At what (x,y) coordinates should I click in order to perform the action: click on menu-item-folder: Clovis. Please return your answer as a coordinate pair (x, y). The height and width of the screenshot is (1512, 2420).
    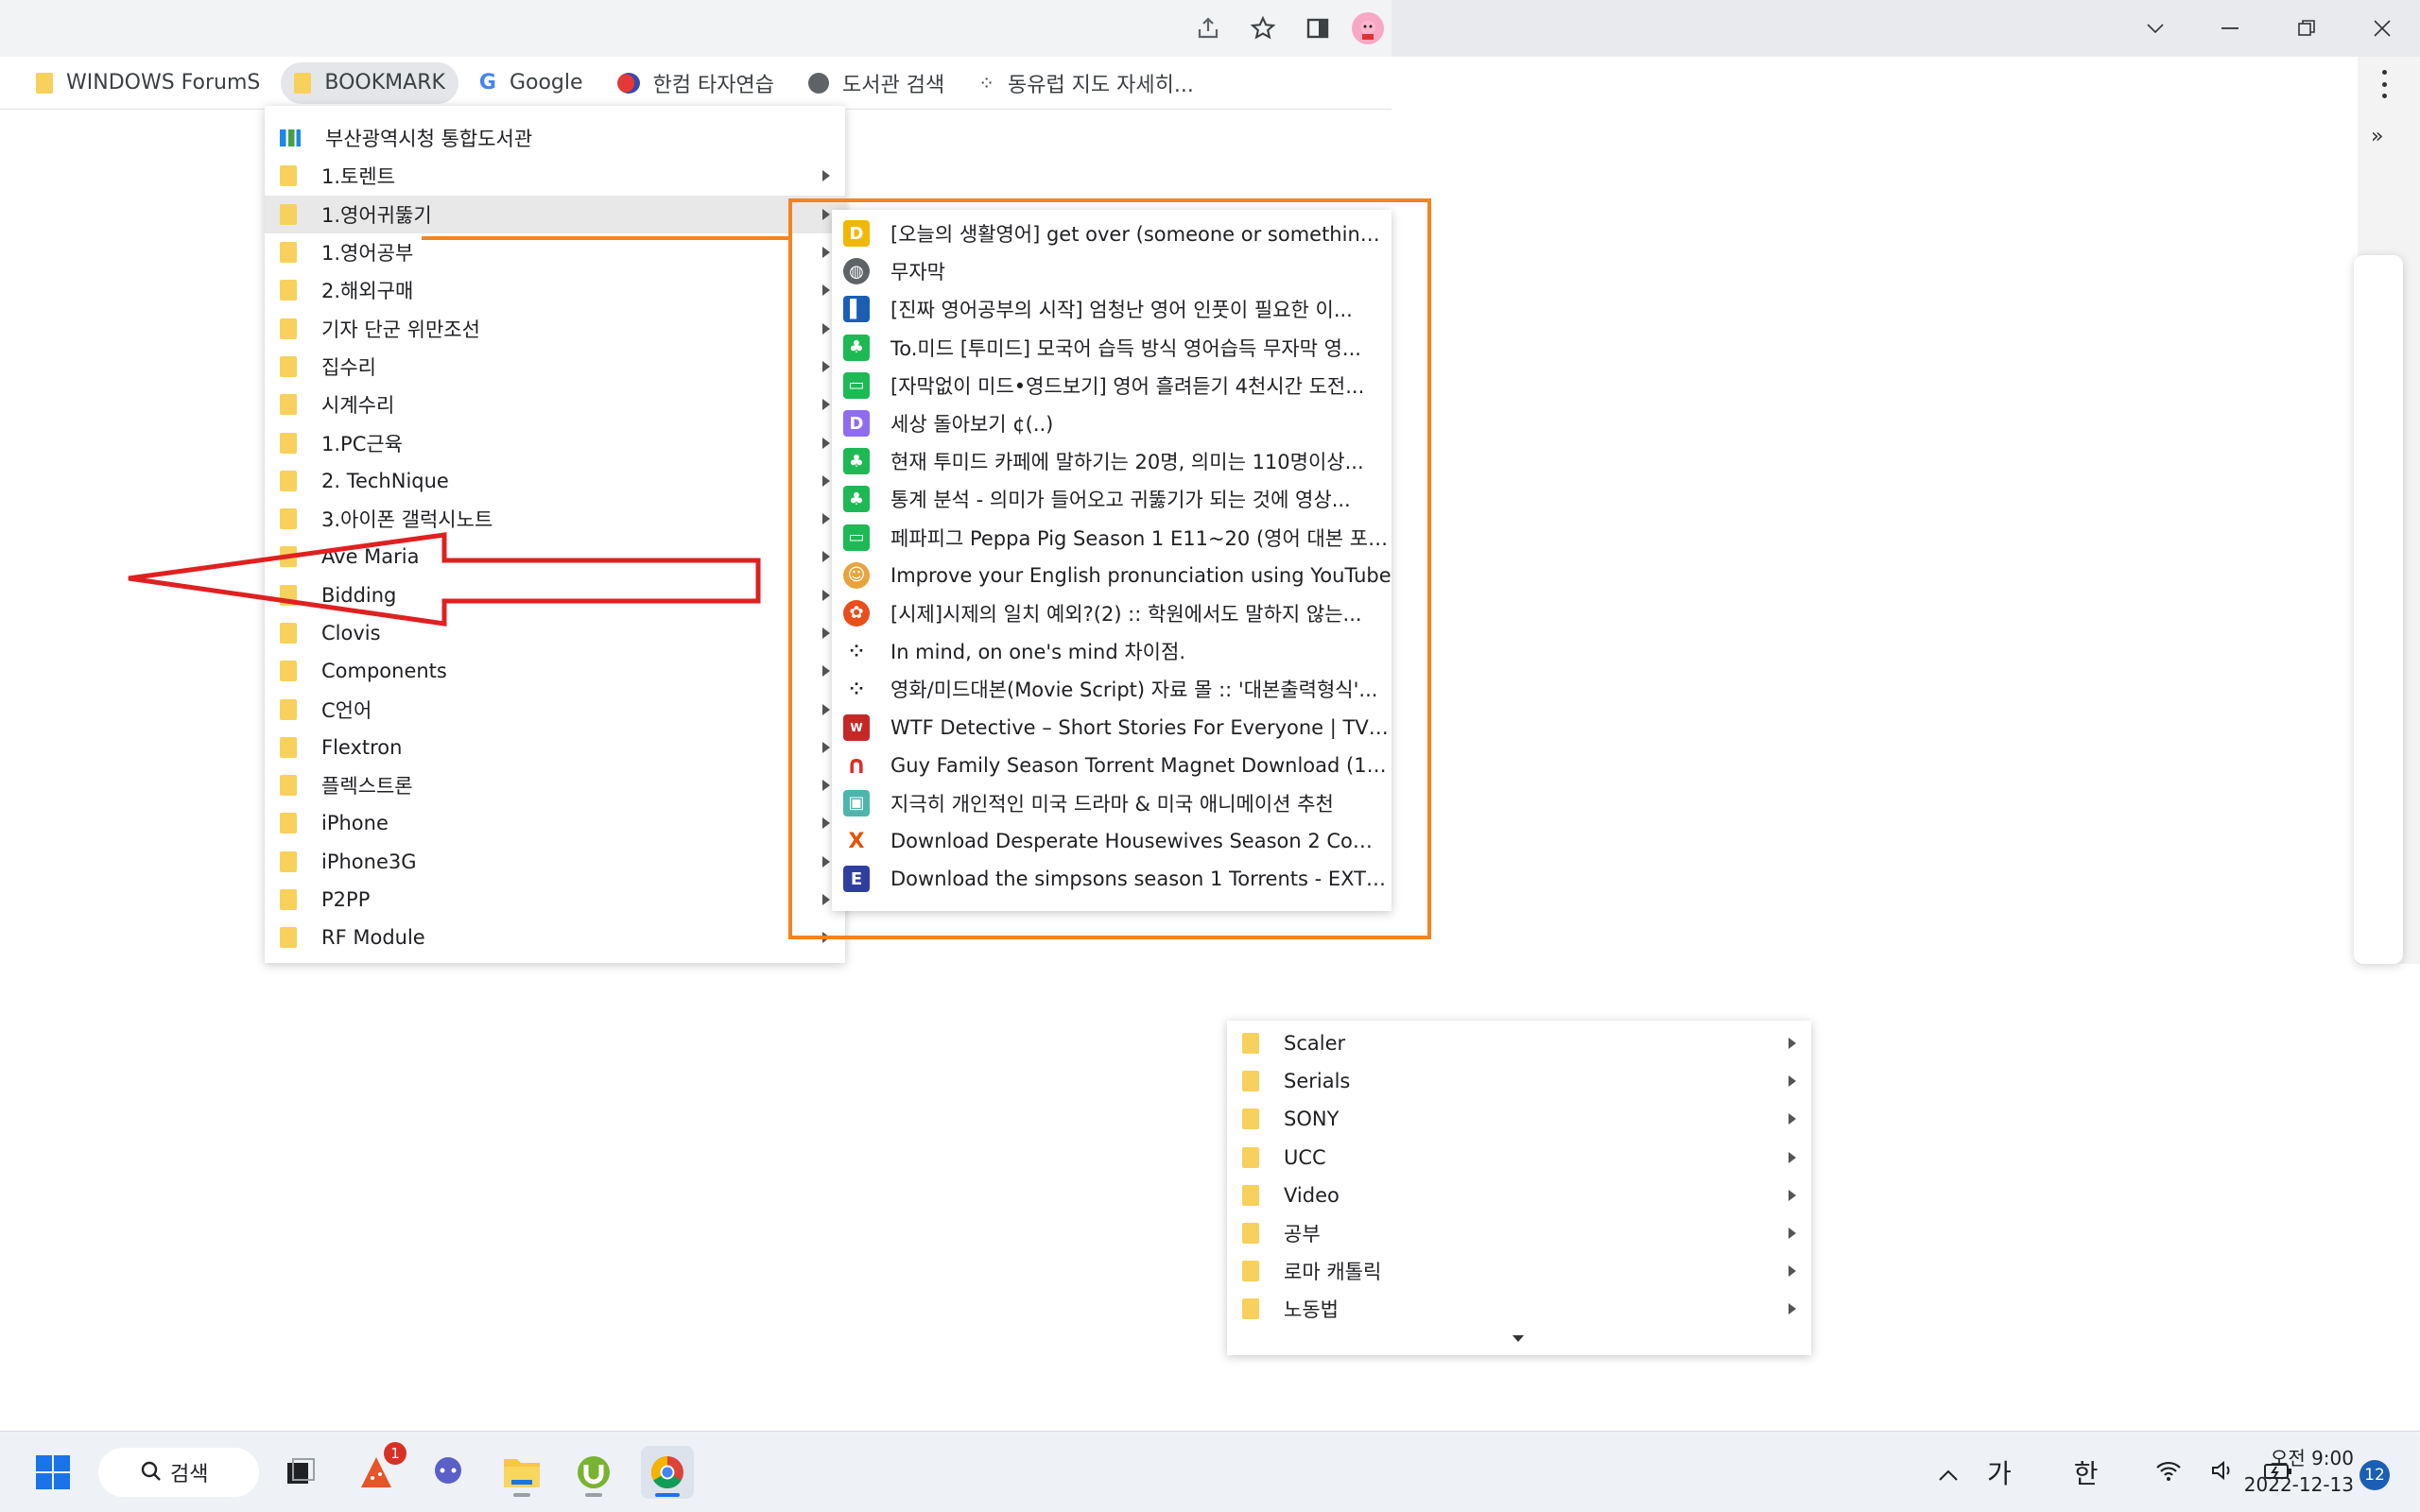
    Looking at the image, I should click on (555, 633).